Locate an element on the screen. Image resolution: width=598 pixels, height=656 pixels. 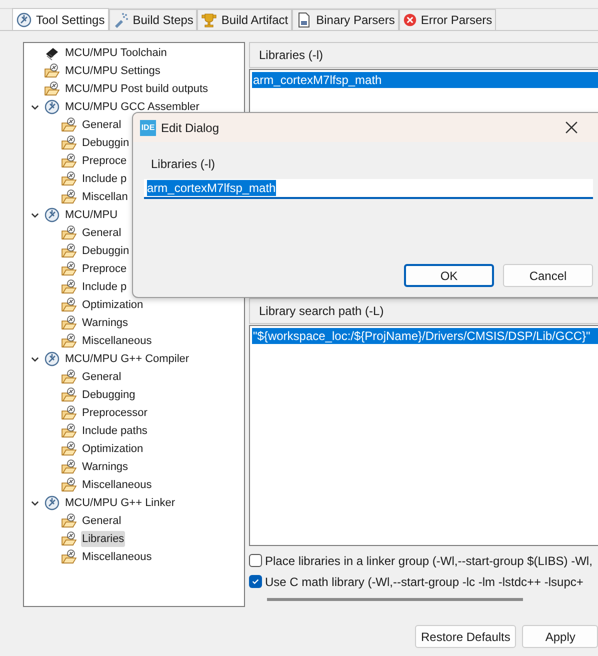
list-item: "${workspace_loc:/${ProjName}/Drivers/CMSIS/DSP/Lib/GCC}" is located at coordinates (425, 336).